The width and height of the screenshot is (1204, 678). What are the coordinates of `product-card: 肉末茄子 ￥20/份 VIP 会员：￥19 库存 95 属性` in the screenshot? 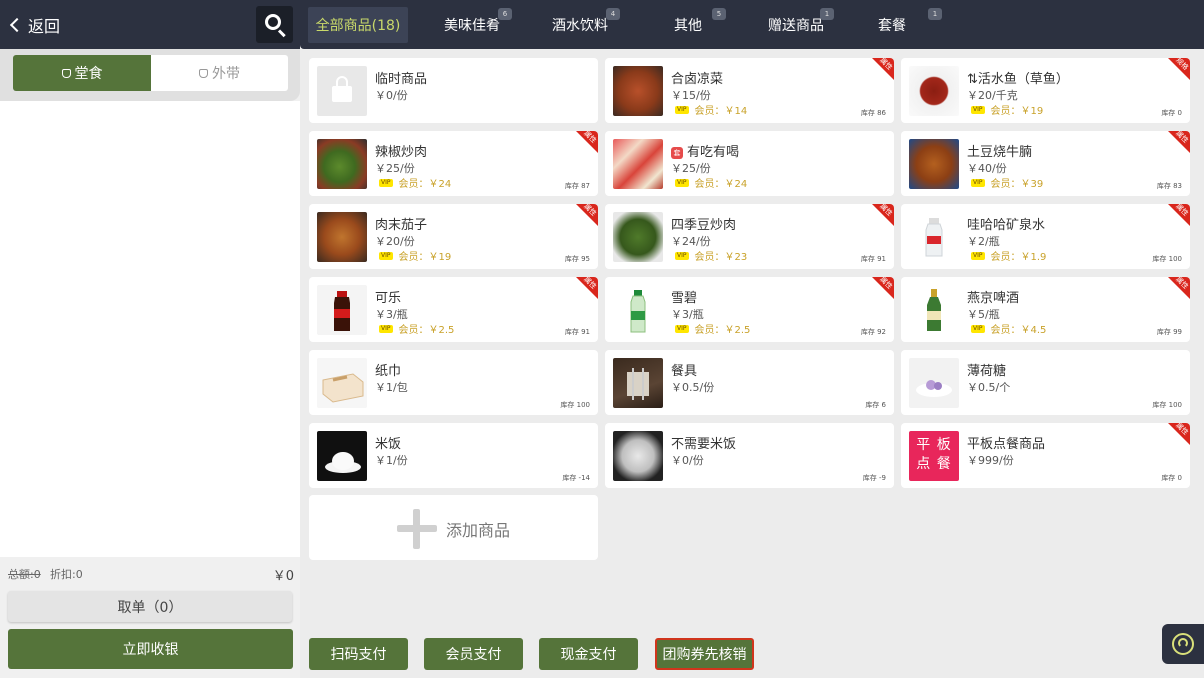 It's located at (453, 236).